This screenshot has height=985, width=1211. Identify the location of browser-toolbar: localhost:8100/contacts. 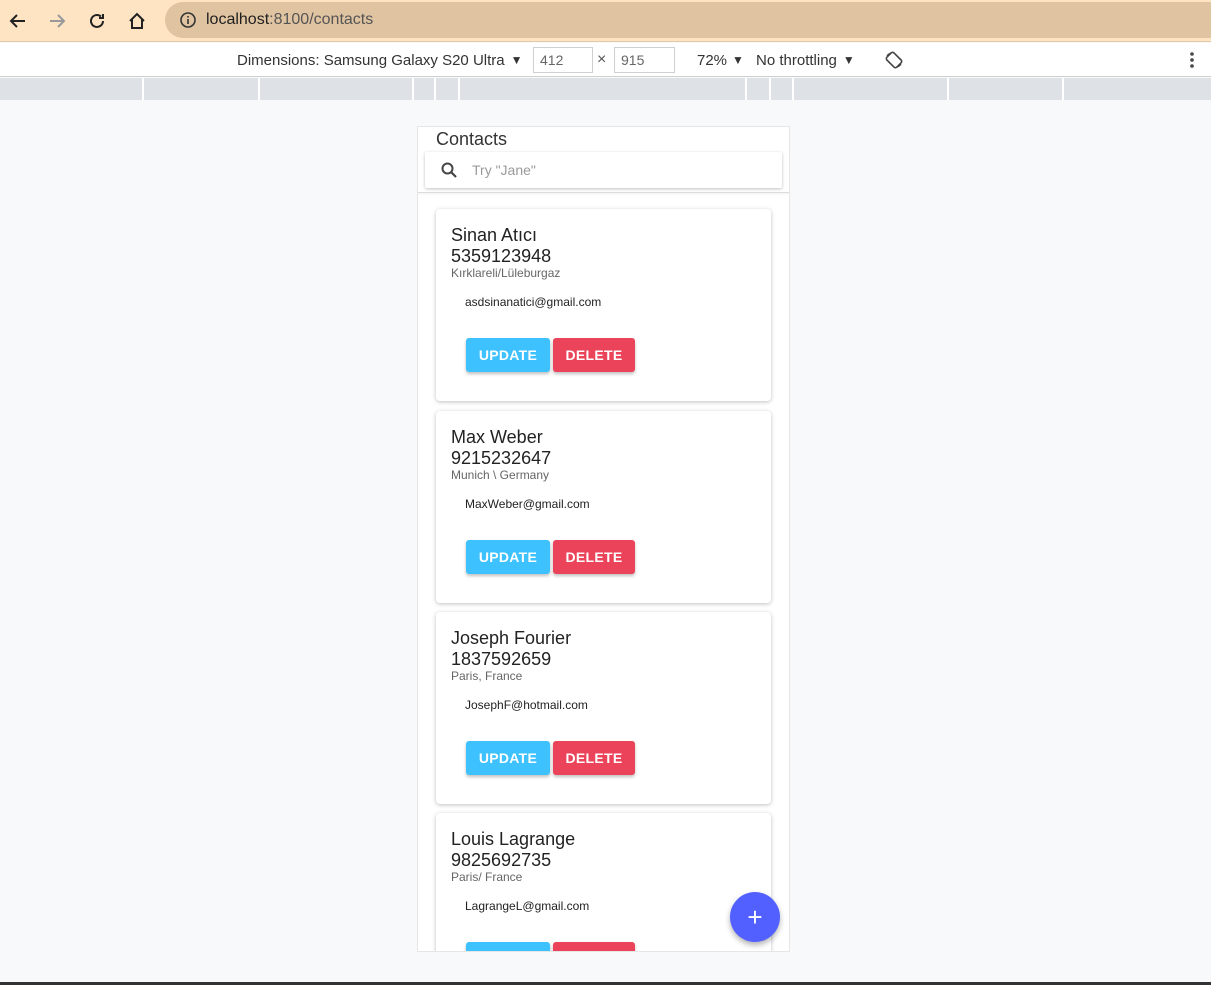
(605, 21).